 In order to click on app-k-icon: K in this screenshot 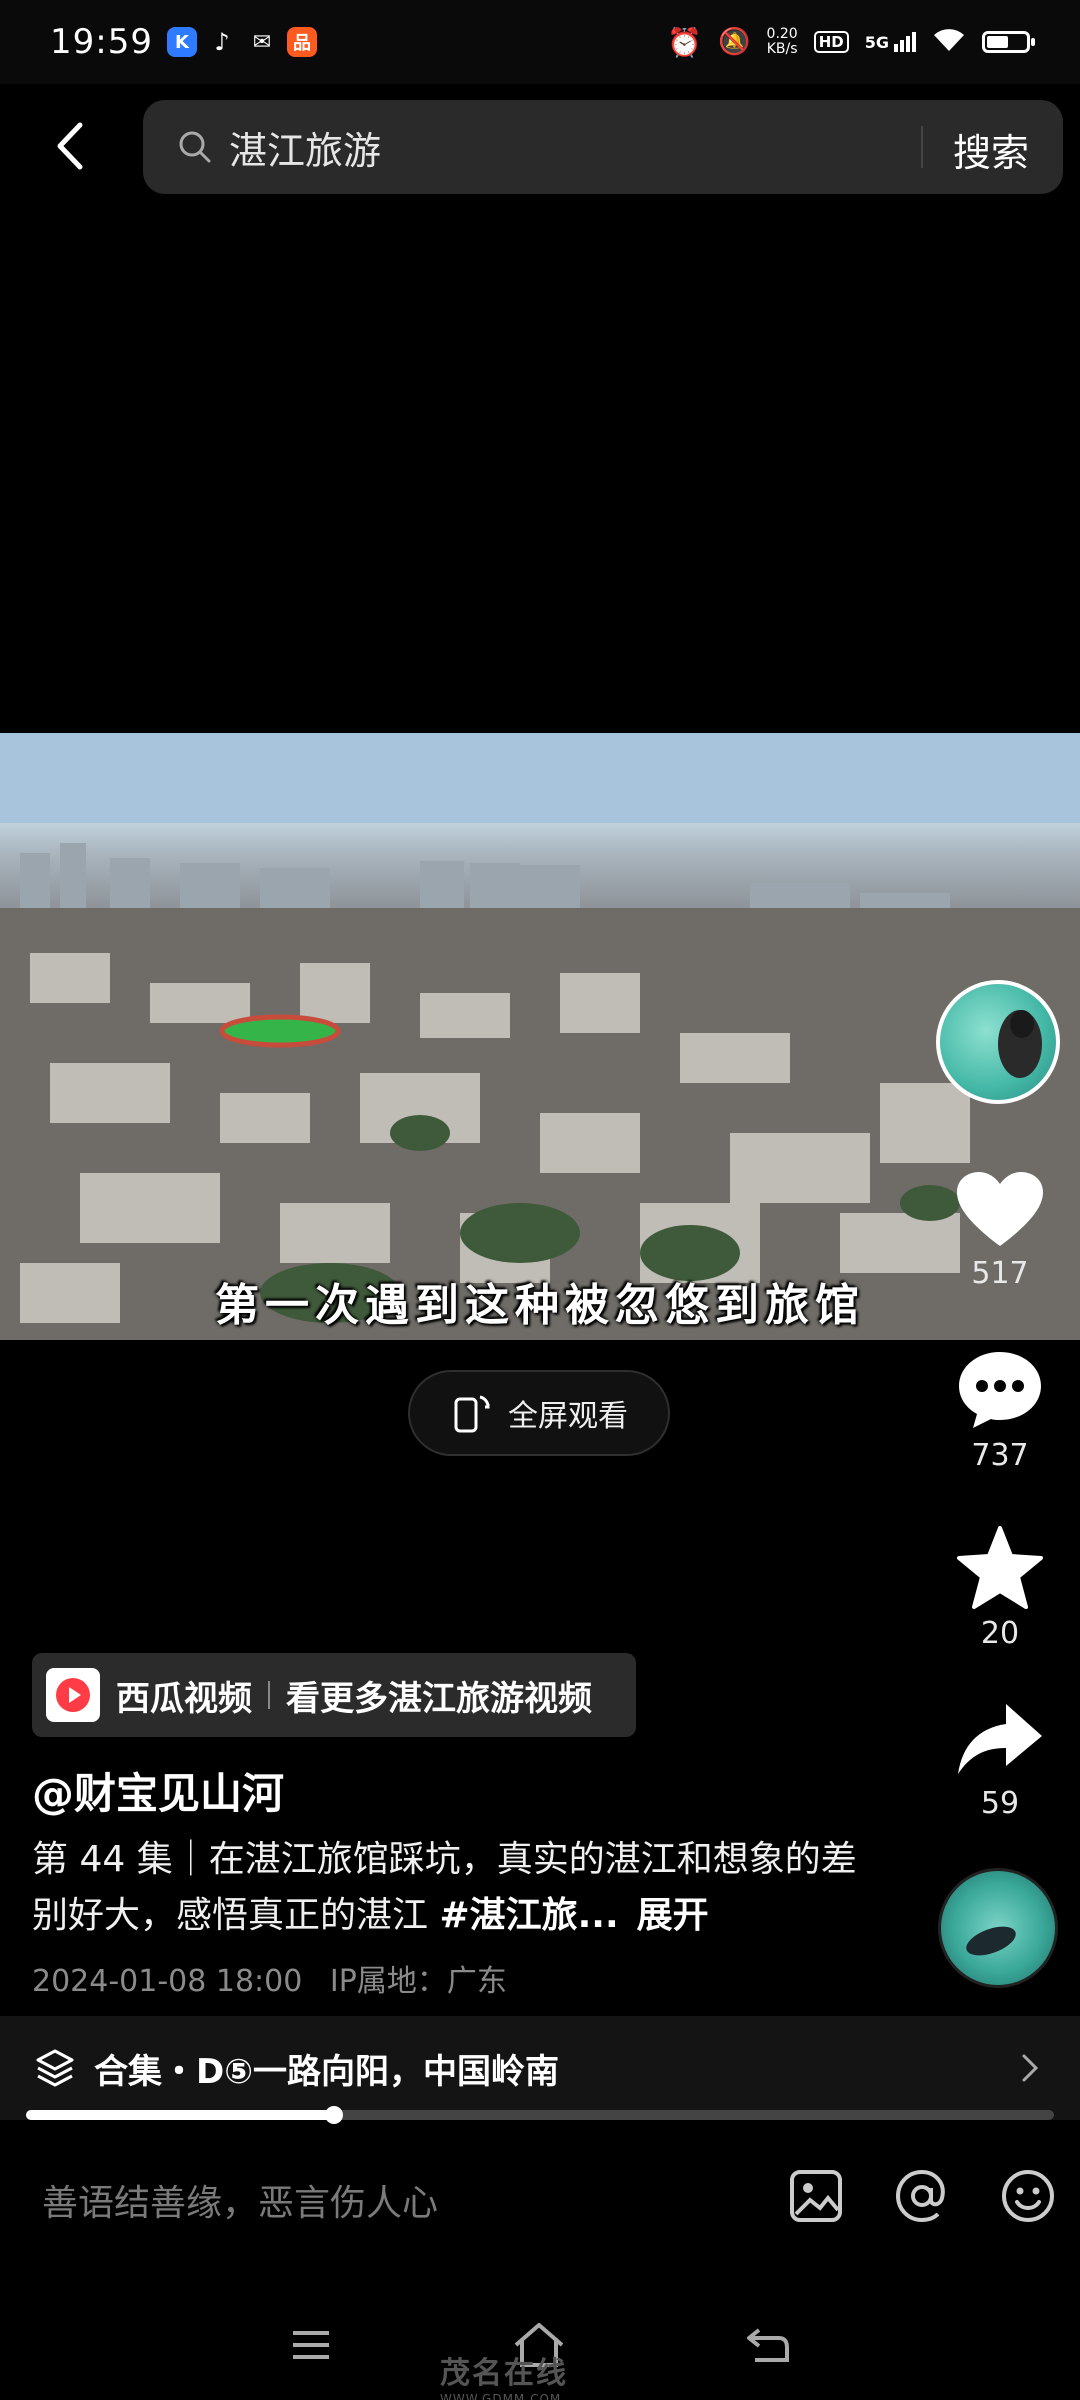, I will do `click(181, 42)`.